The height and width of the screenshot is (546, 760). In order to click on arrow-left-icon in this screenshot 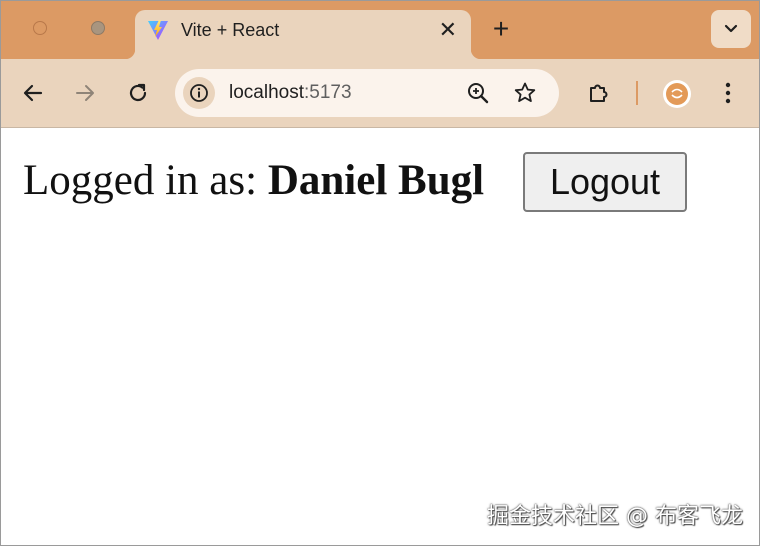, I will do `click(33, 93)`.